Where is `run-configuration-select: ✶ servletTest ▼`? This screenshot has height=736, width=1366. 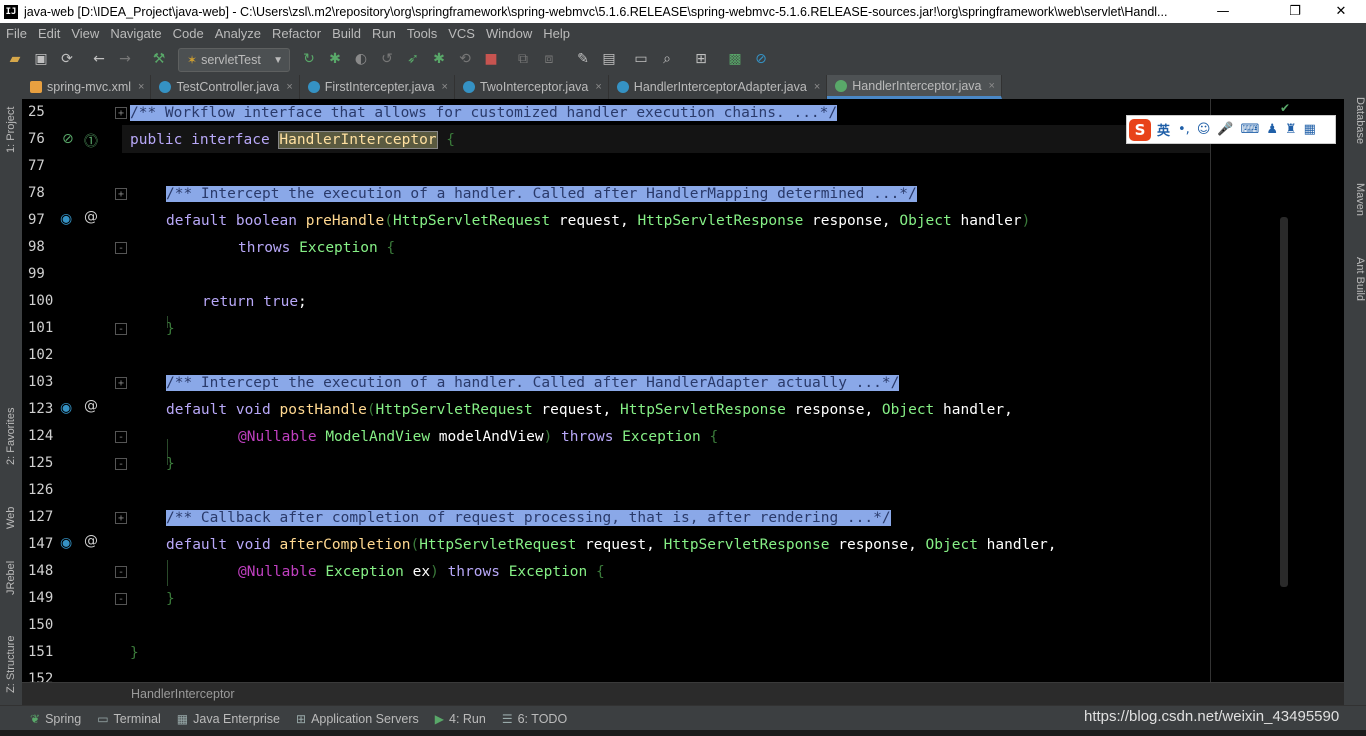 run-configuration-select: ✶ servletTest ▼ is located at coordinates (234, 60).